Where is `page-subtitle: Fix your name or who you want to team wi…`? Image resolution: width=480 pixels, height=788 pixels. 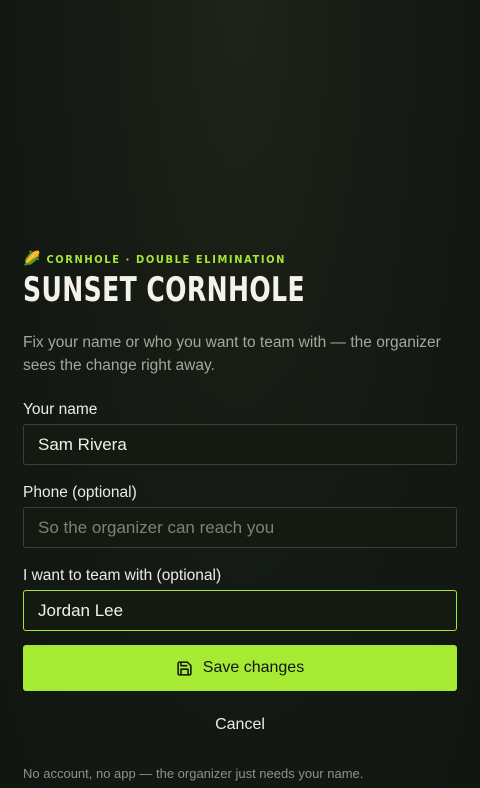
page-subtitle: Fix your name or who you want to team wi… is located at coordinates (232, 354).